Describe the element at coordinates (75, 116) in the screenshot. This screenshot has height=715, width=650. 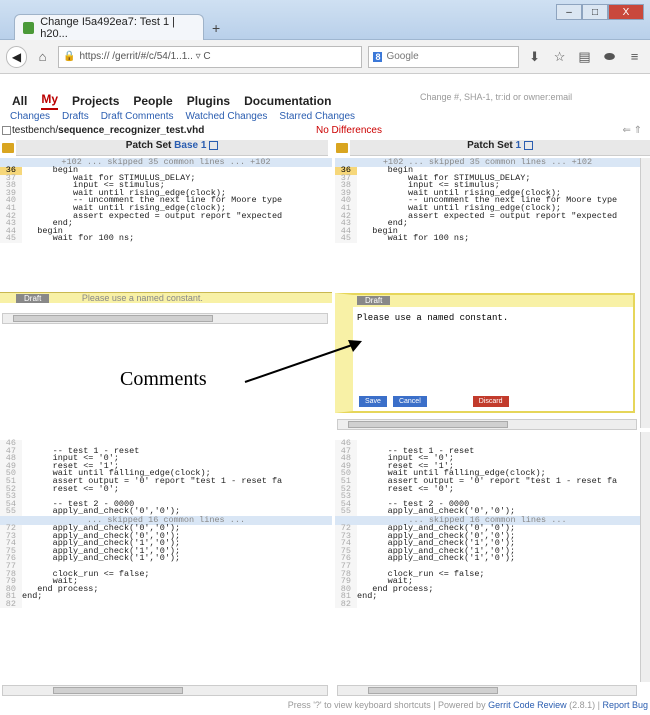
I see `submenu-drafts: Drafts` at that location.